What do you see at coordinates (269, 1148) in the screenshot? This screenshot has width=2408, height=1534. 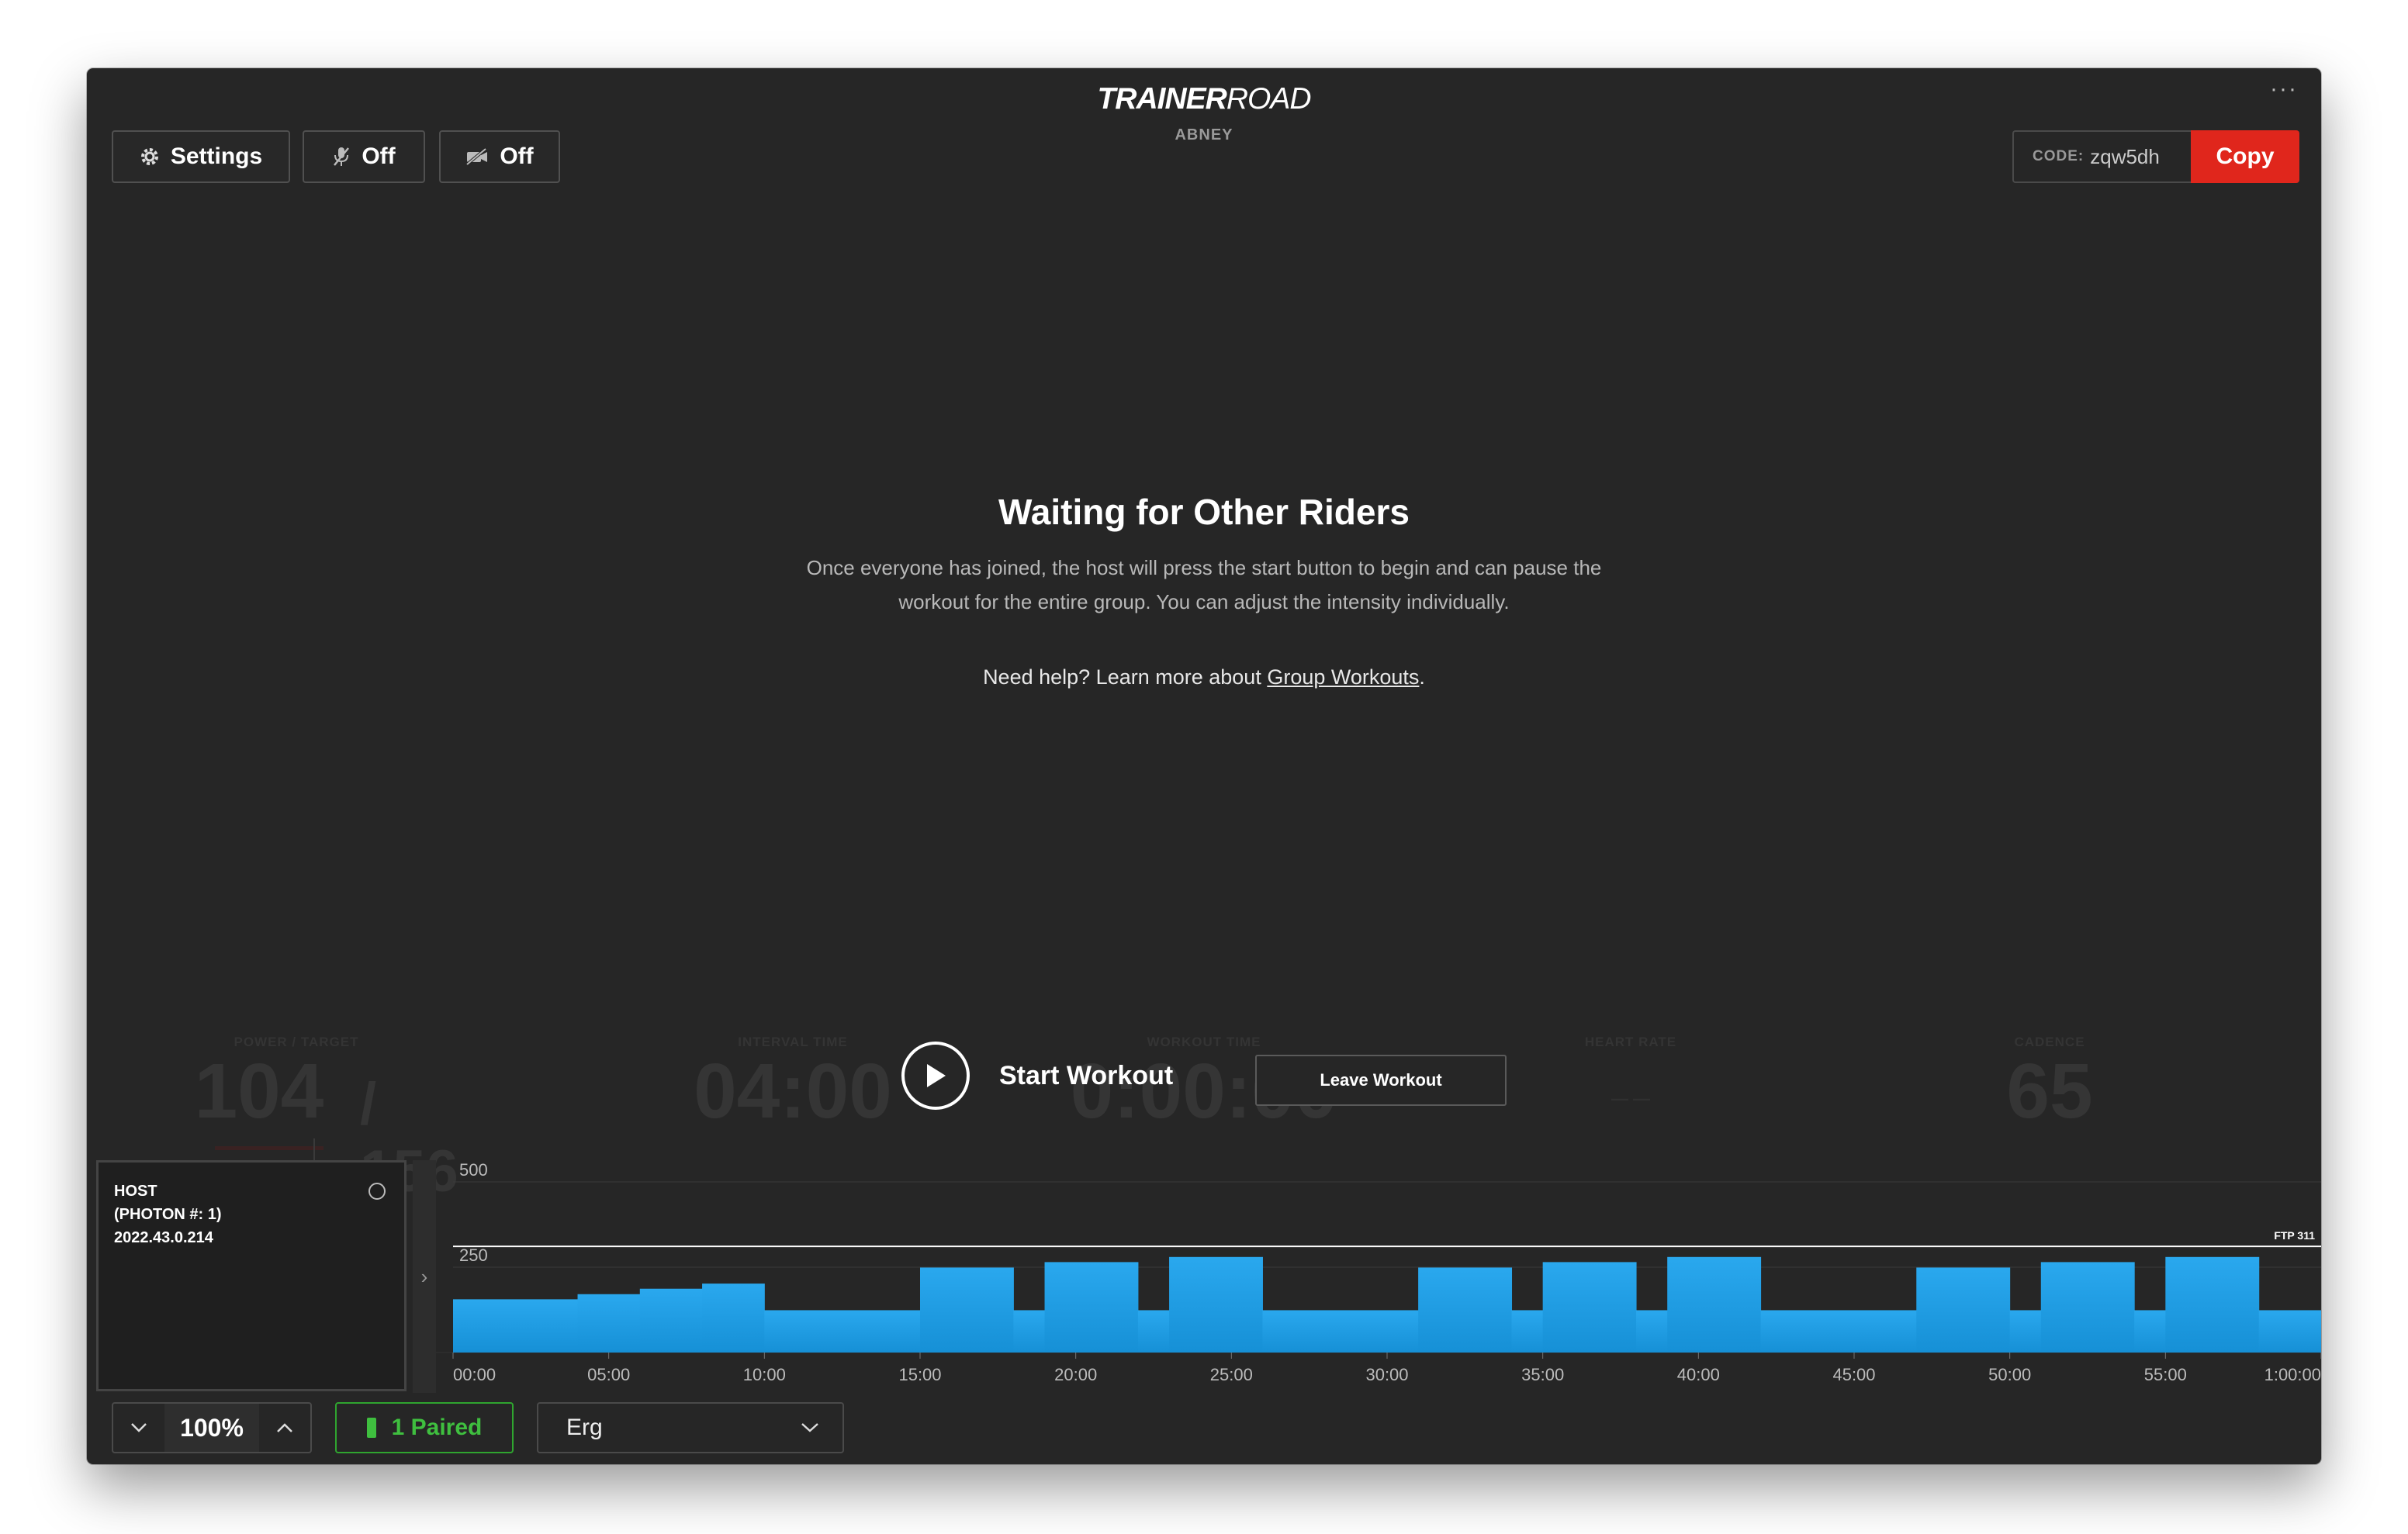 I see `power-zone-bar` at bounding box center [269, 1148].